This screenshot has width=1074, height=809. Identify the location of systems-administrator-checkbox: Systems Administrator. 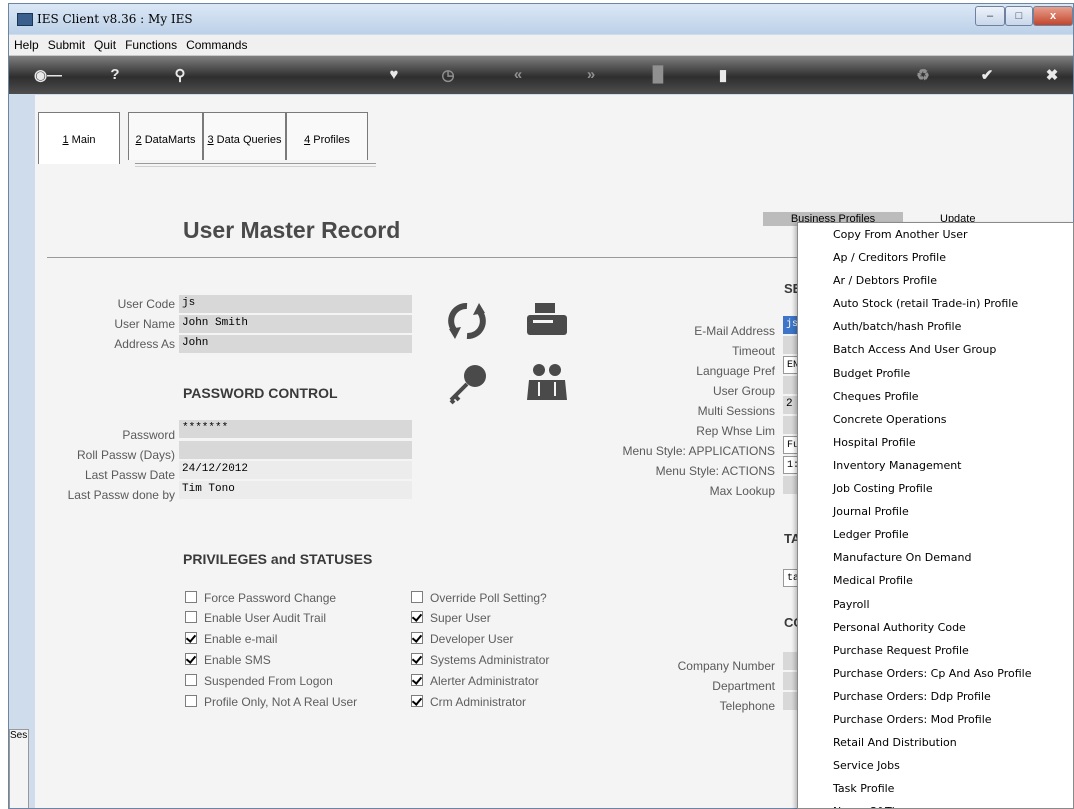
(480, 660).